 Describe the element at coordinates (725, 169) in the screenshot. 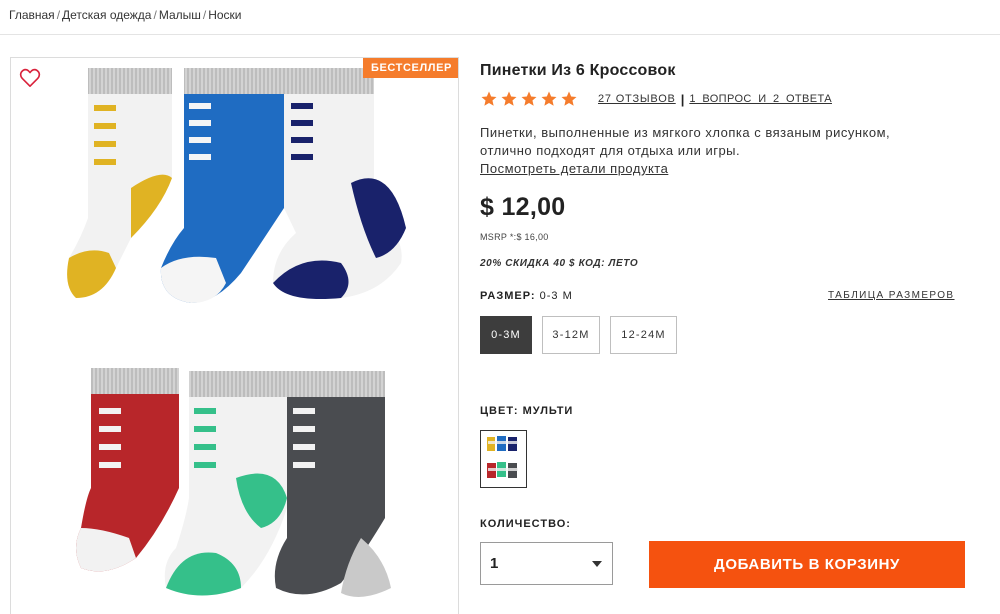

I see `product-details-link: Посмотреть детали продукта` at that location.